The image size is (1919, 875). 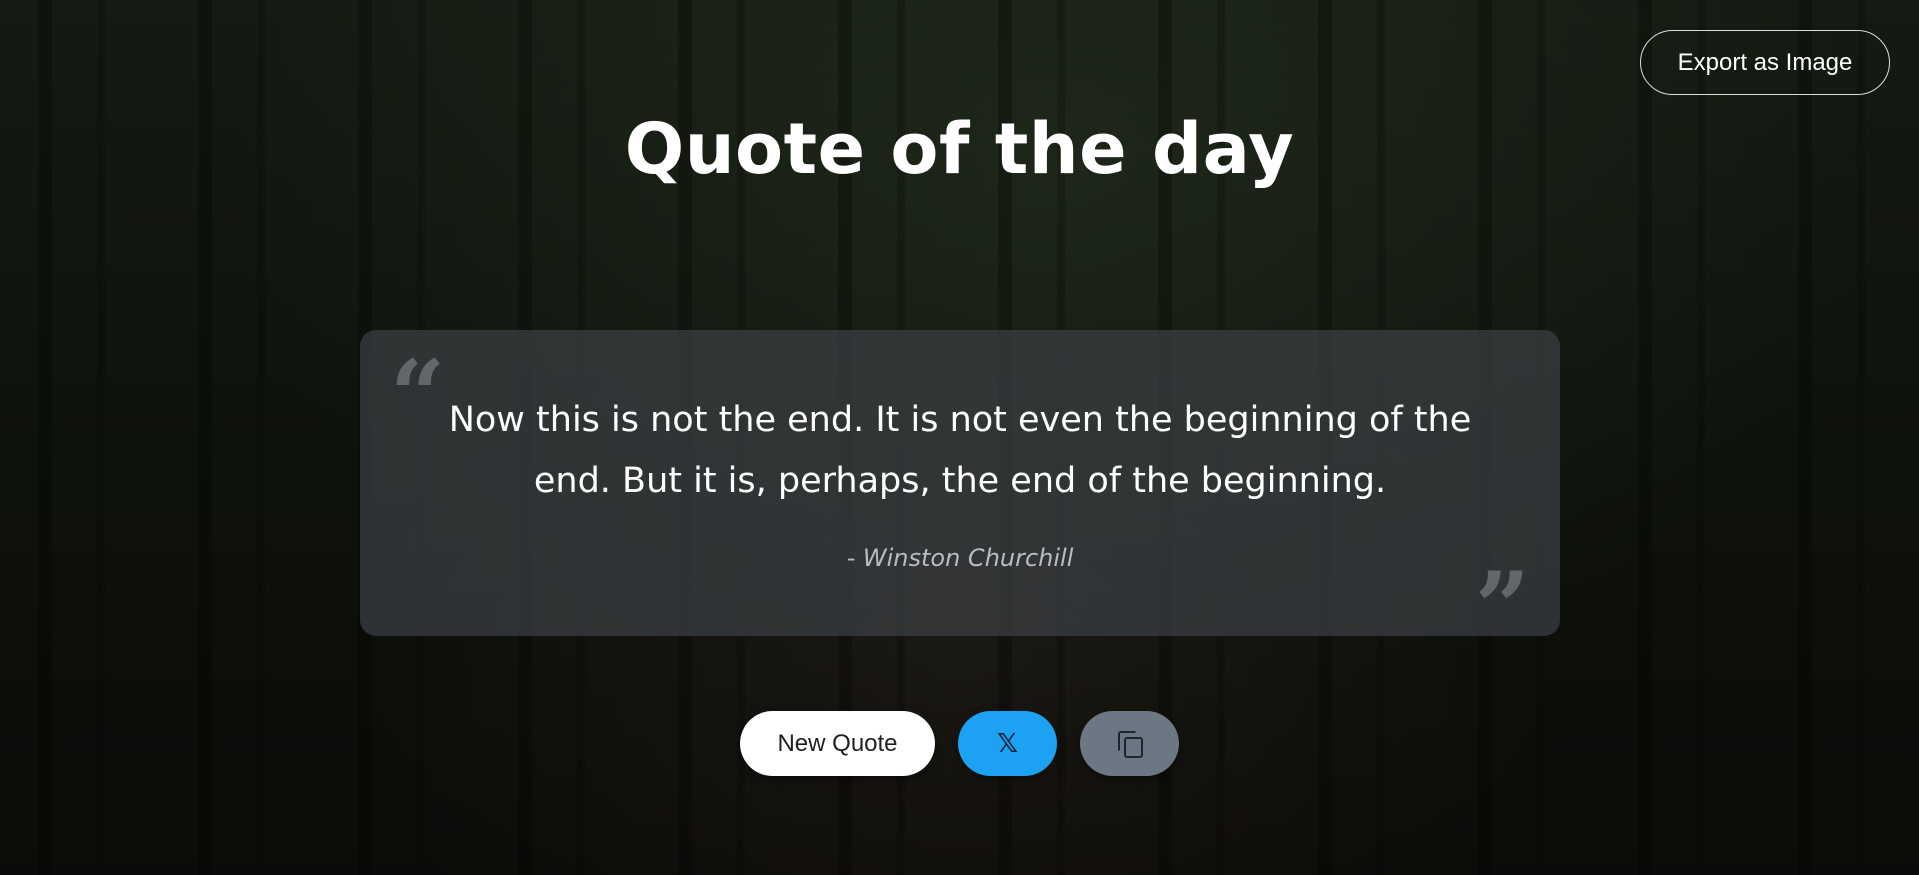 What do you see at coordinates (418, 395) in the screenshot?
I see `open-quote-icon: “` at bounding box center [418, 395].